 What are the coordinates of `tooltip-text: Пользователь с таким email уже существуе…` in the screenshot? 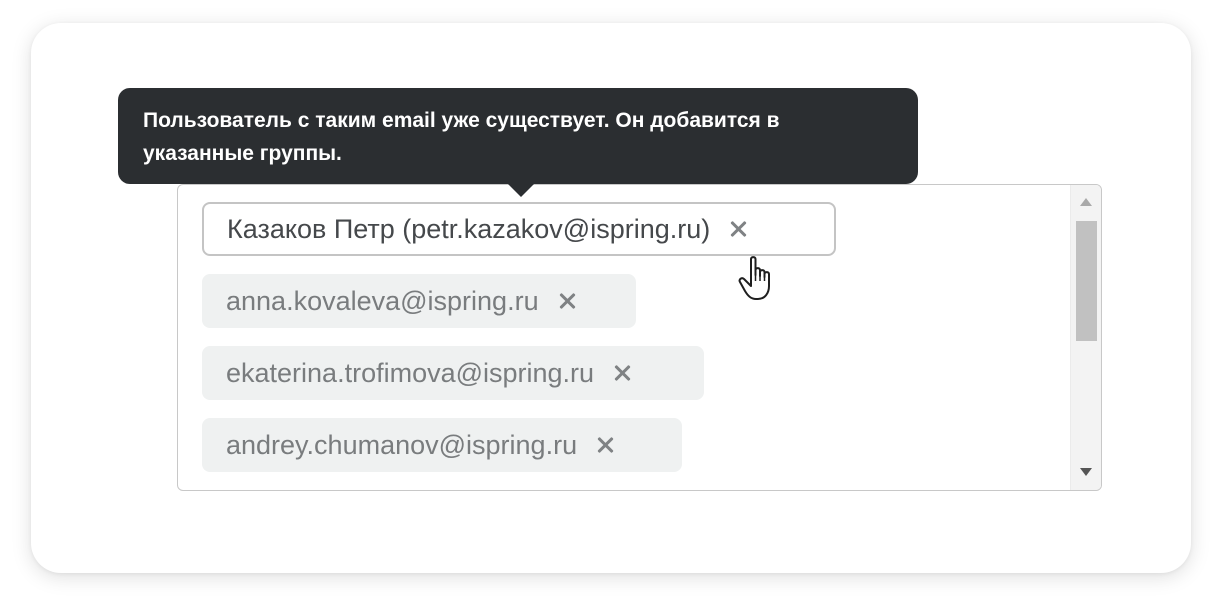 It's located at (461, 137).